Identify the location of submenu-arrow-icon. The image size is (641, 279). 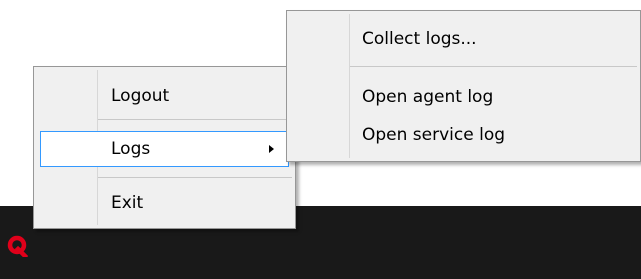
(271, 149).